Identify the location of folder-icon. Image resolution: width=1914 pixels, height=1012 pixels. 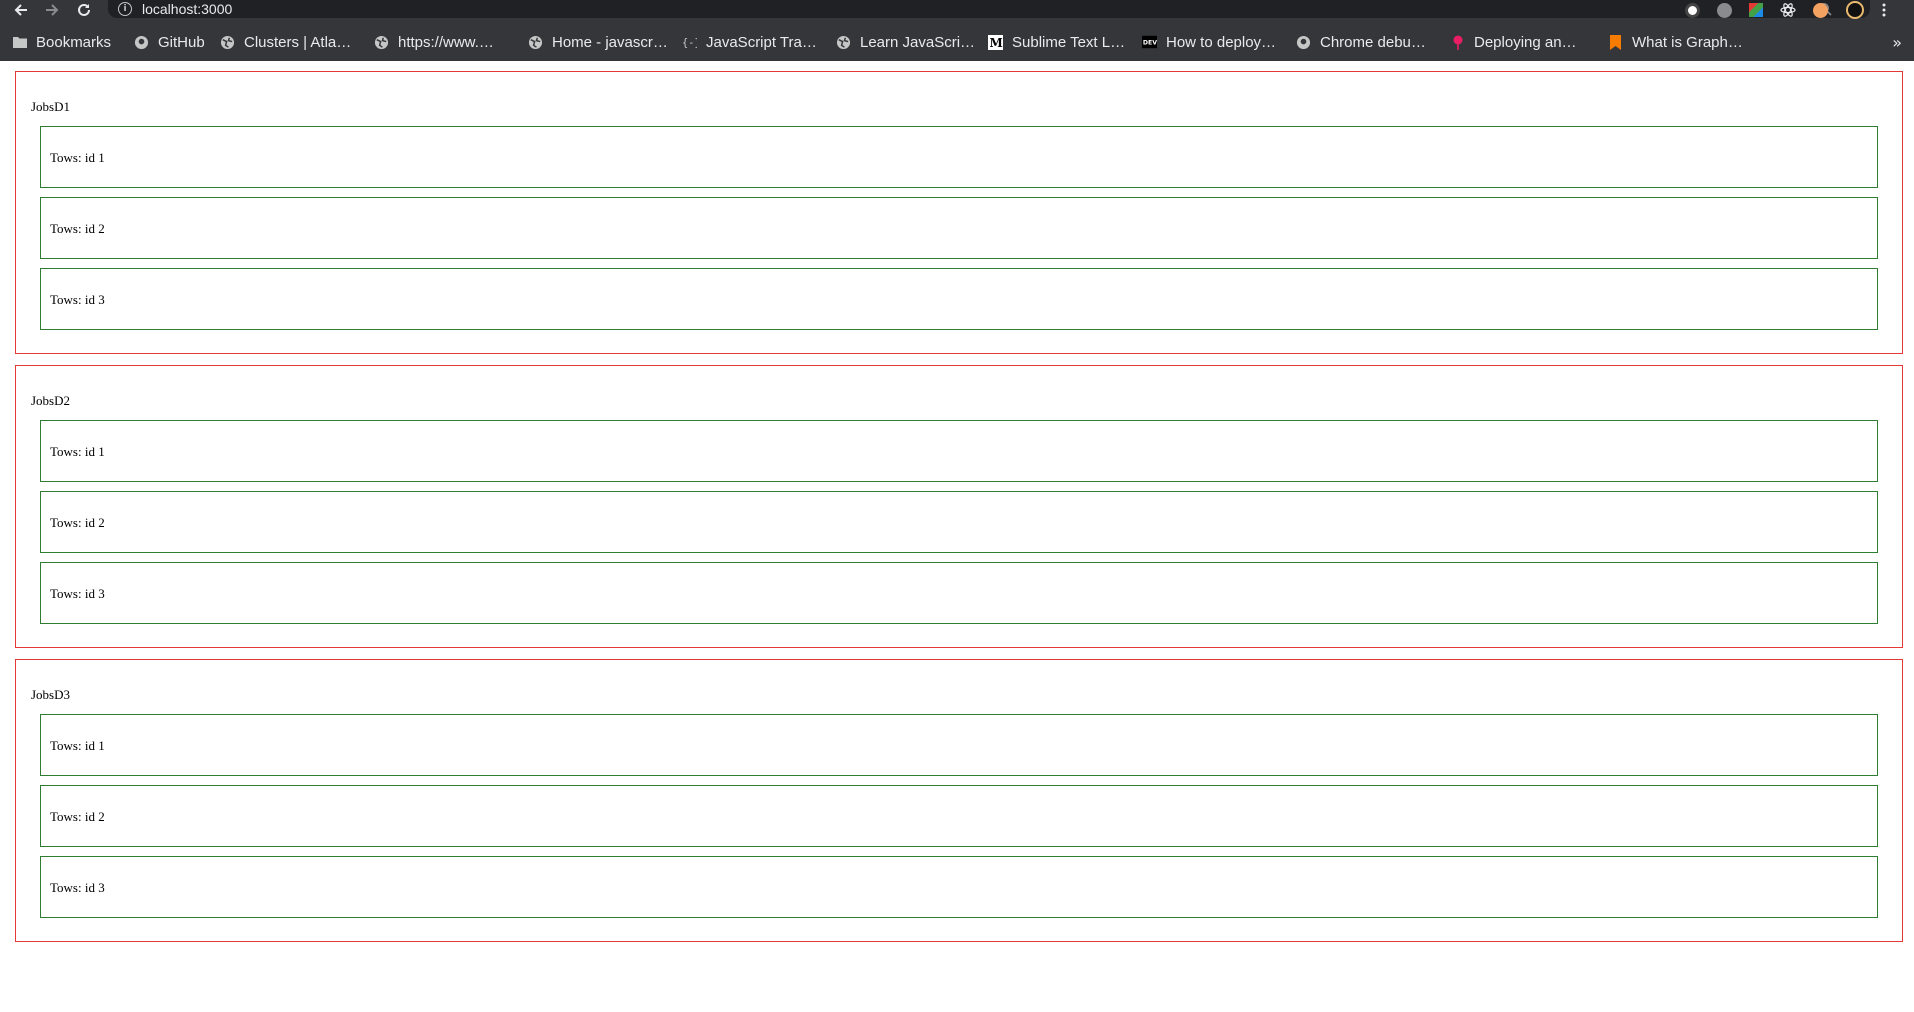
(19, 42).